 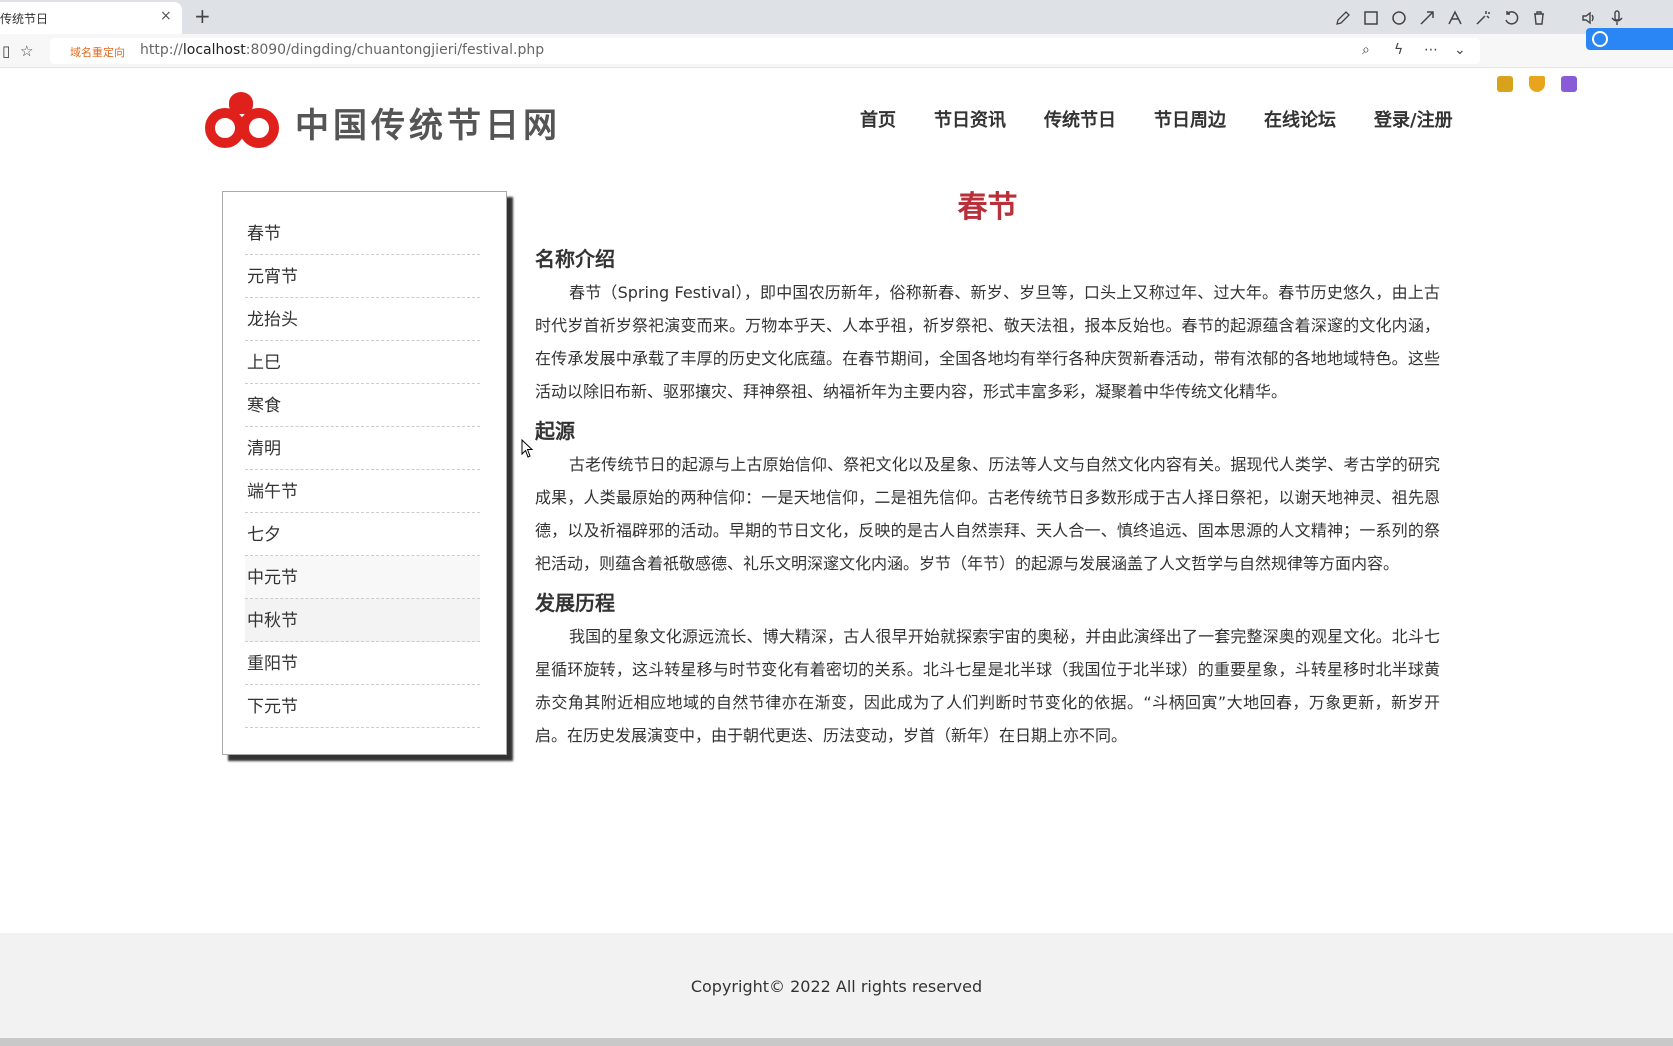 I want to click on sidebar-item-double-ninth: 重阳节, so click(x=362, y=663).